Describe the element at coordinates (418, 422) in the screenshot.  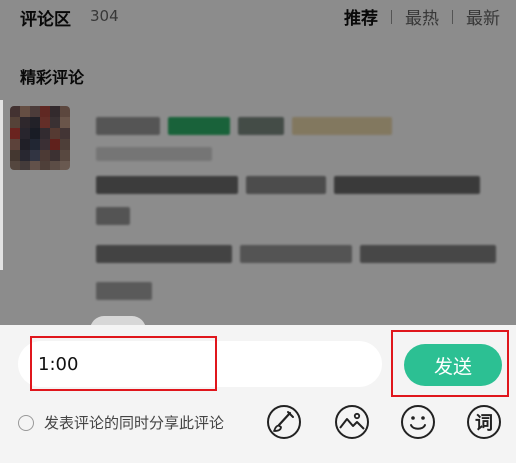
I see `emoji-icon` at that location.